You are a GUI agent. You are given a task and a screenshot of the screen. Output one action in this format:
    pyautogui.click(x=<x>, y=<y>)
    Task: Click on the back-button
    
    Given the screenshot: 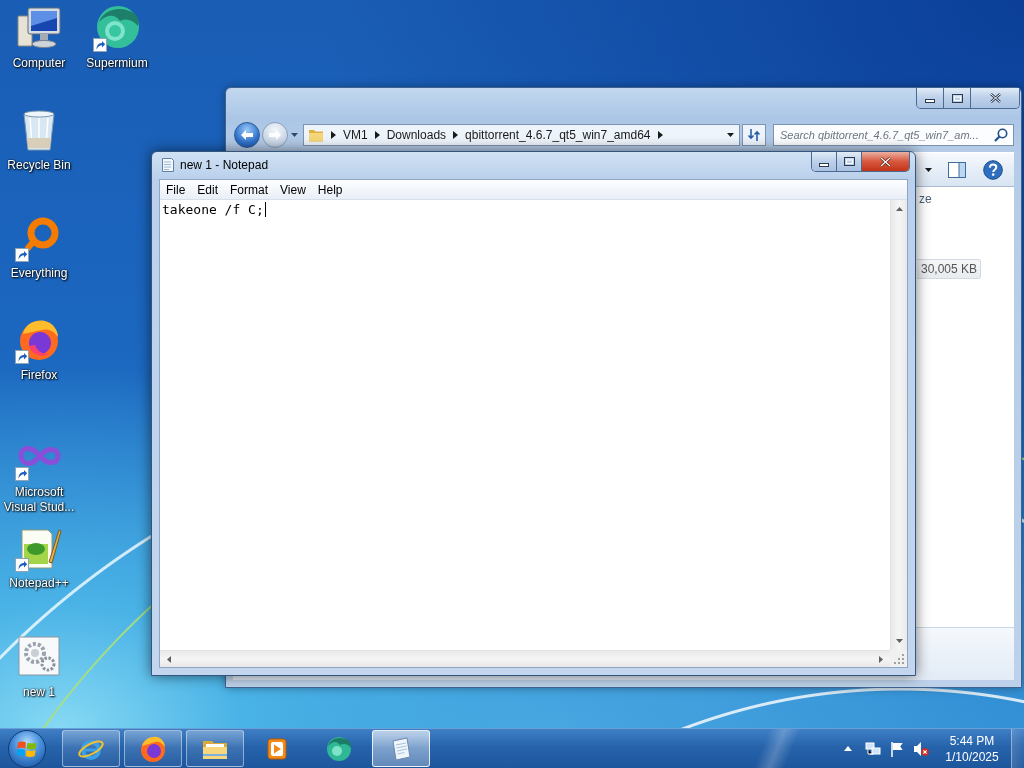 What is the action you would take?
    pyautogui.click(x=247, y=135)
    